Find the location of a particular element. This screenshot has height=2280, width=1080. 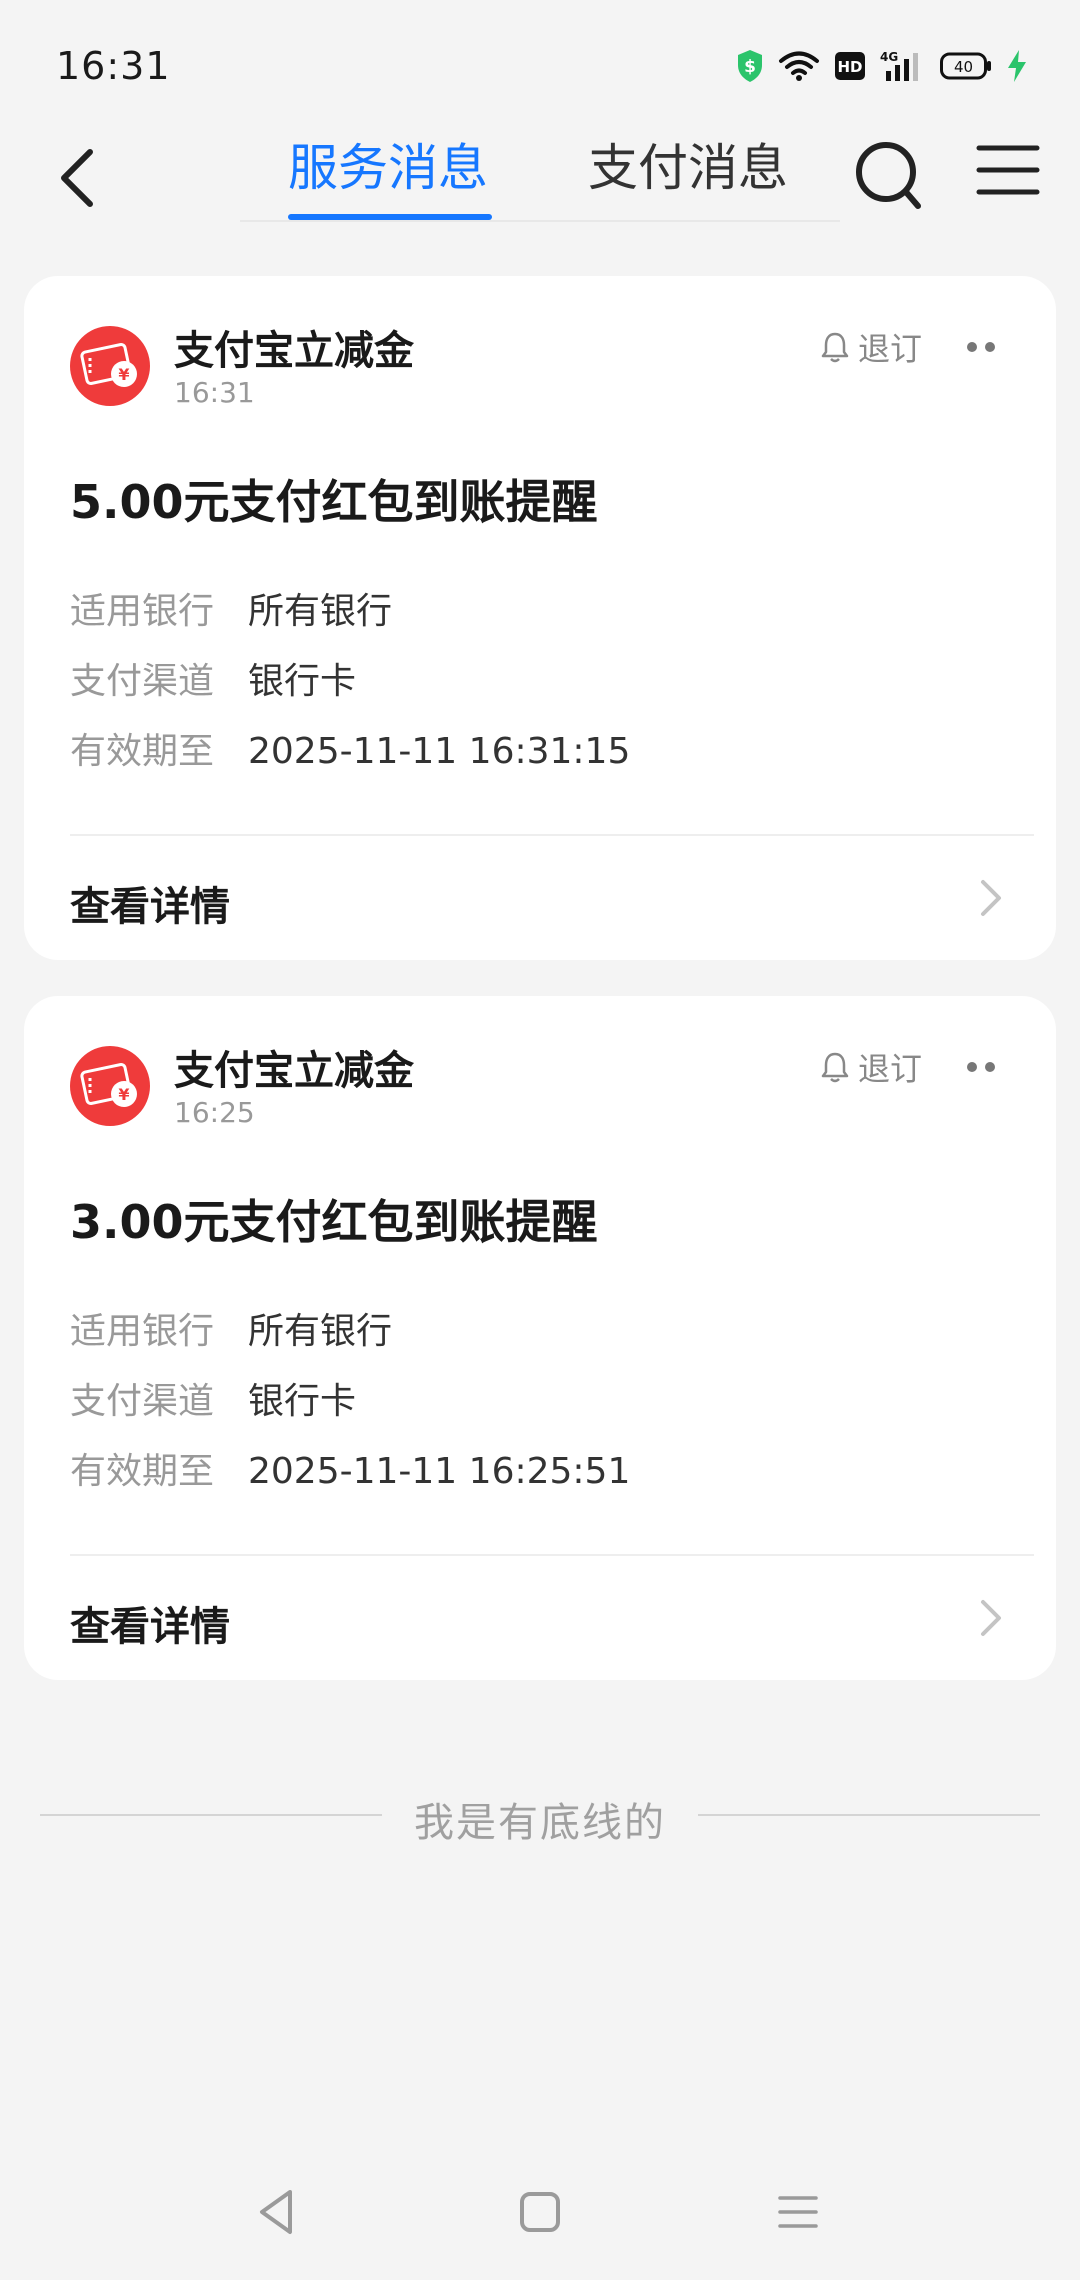

back-button is located at coordinates (80, 178).